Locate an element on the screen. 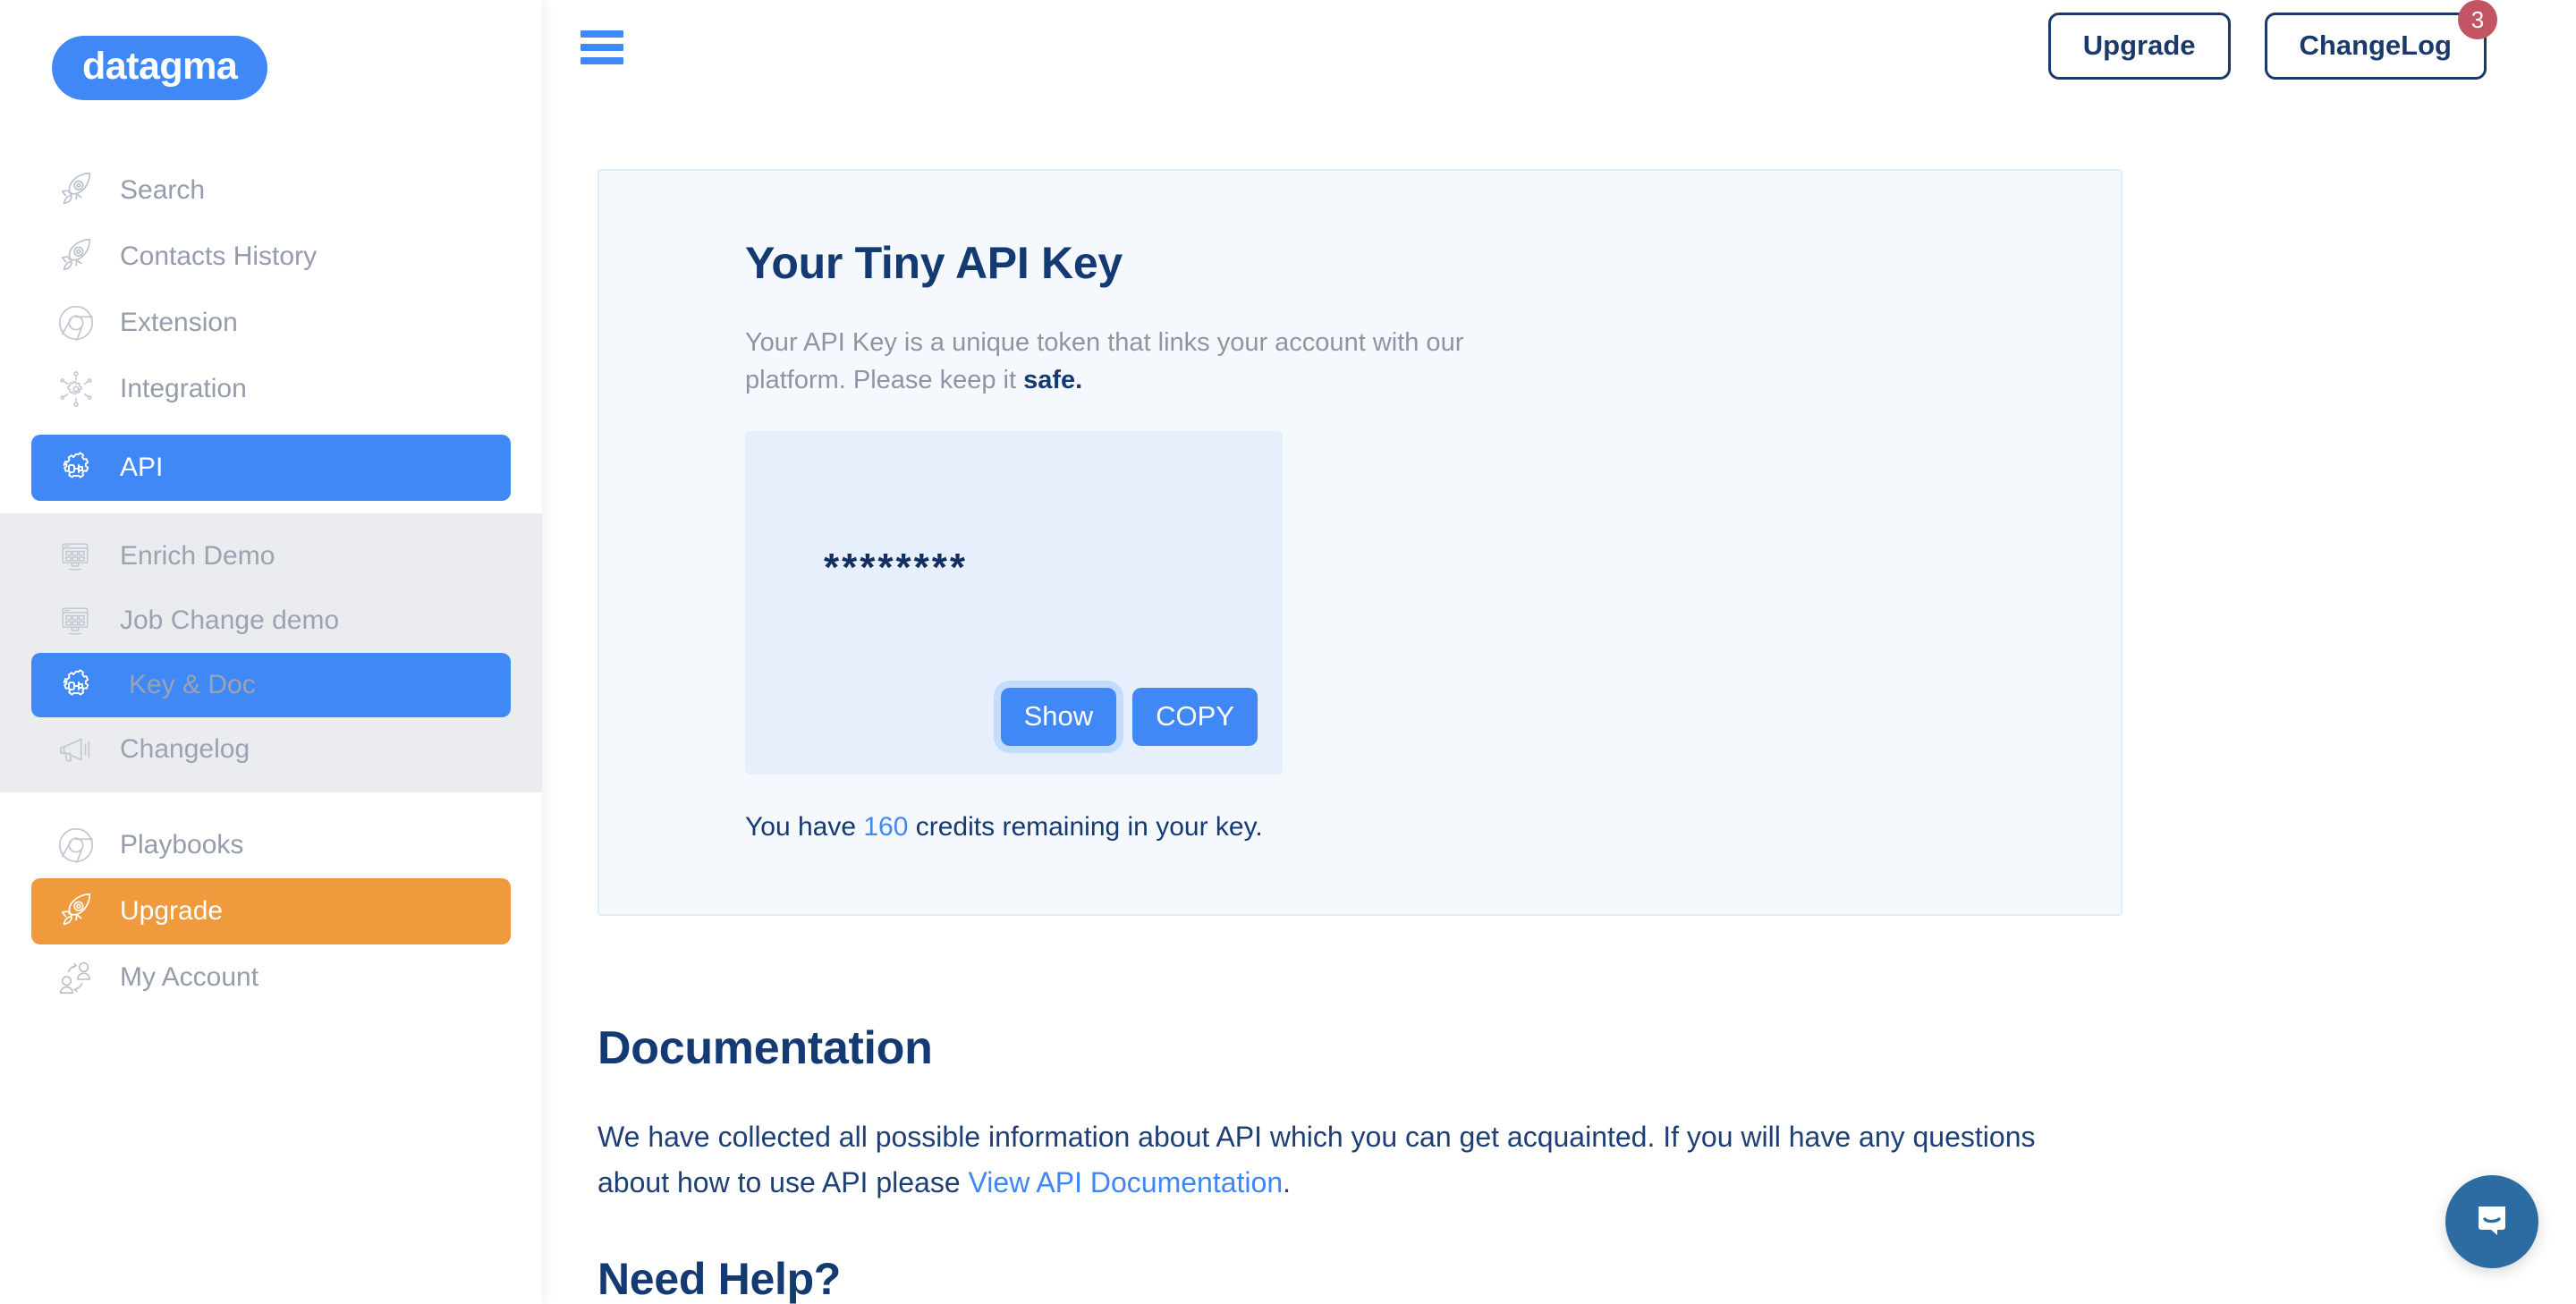  gear-network-icon is located at coordinates (79, 389).